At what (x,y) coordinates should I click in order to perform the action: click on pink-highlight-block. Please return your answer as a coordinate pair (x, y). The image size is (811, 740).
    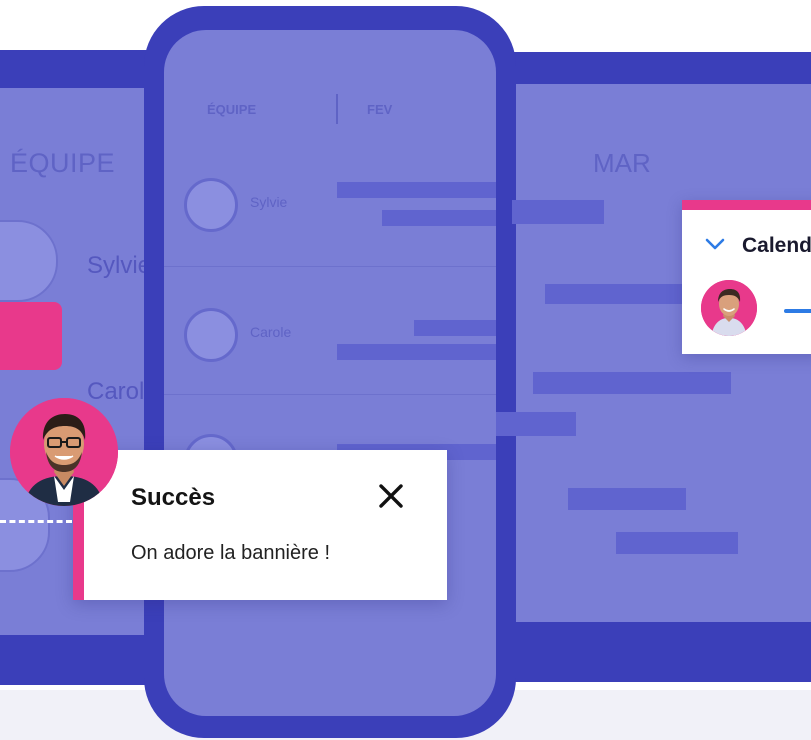
    Looking at the image, I should click on (31, 336).